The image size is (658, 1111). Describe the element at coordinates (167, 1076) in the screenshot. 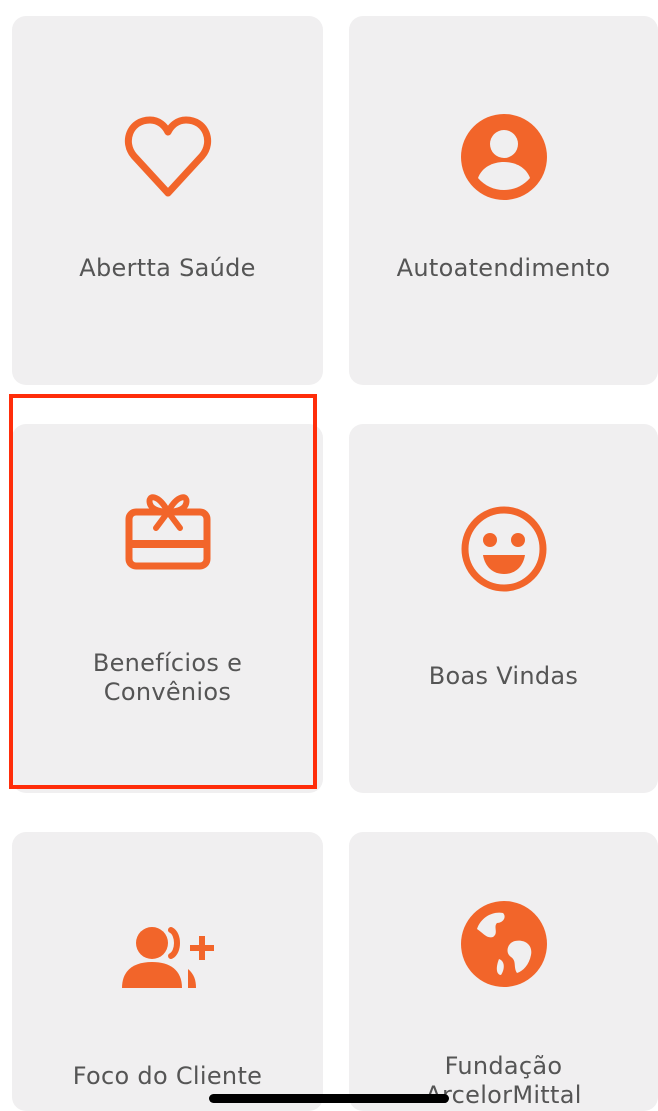

I see `tile-label: Foco do Cliente` at that location.